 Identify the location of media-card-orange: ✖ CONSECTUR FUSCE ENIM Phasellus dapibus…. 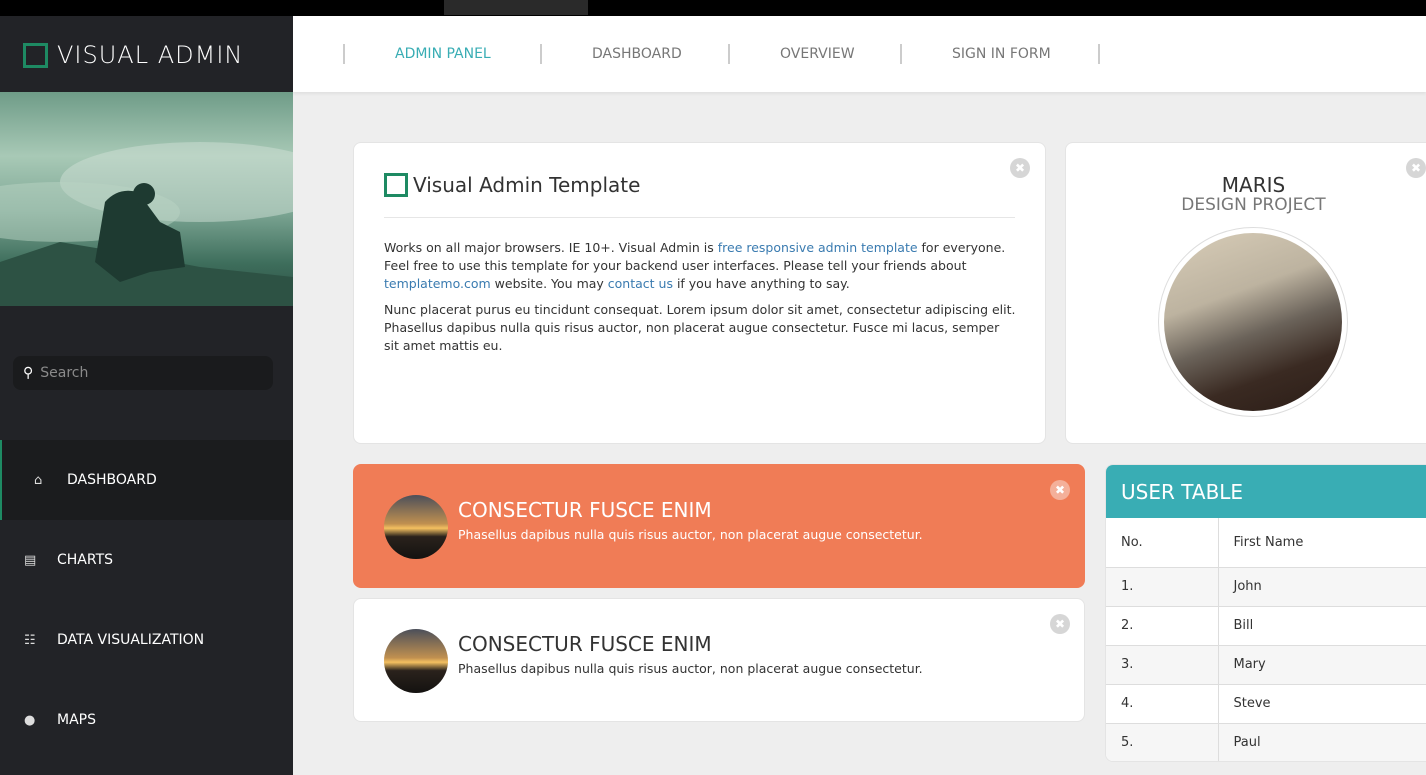
(719, 526).